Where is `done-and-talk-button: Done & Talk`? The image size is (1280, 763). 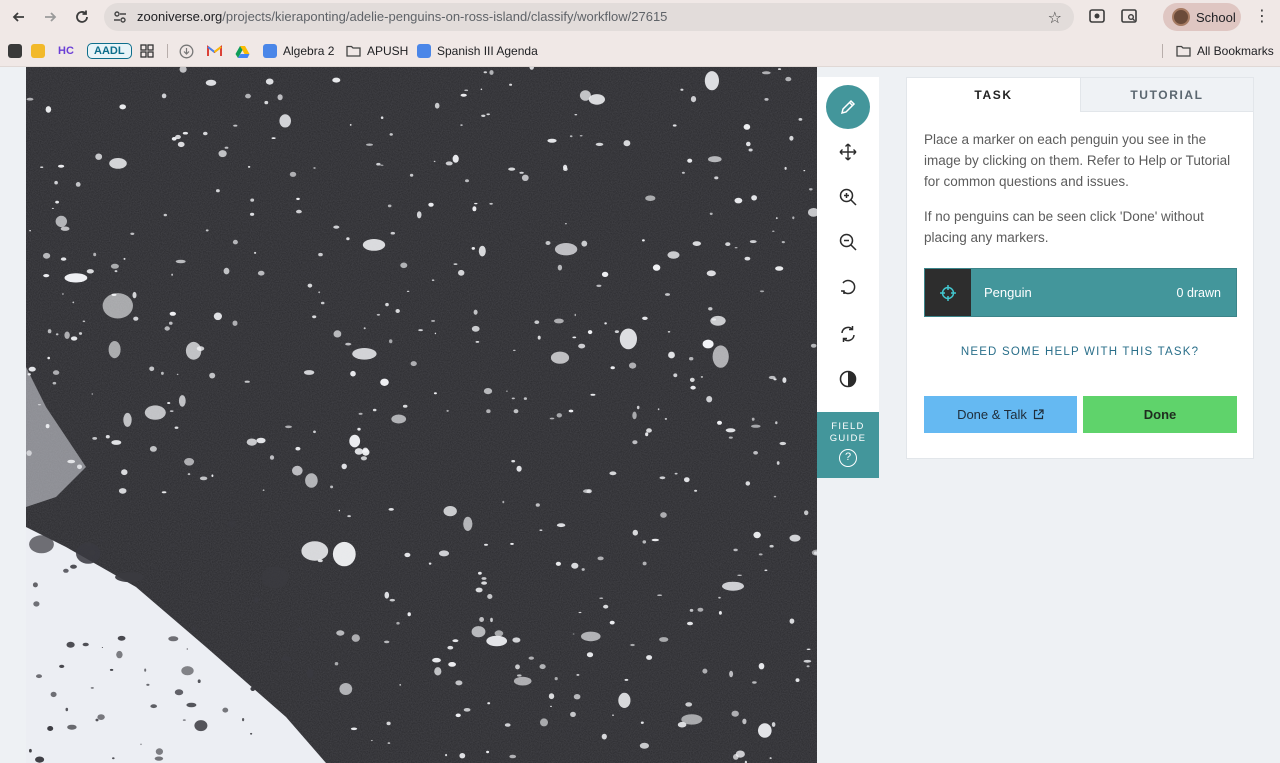
done-and-talk-button: Done & Talk is located at coordinates (1000, 414).